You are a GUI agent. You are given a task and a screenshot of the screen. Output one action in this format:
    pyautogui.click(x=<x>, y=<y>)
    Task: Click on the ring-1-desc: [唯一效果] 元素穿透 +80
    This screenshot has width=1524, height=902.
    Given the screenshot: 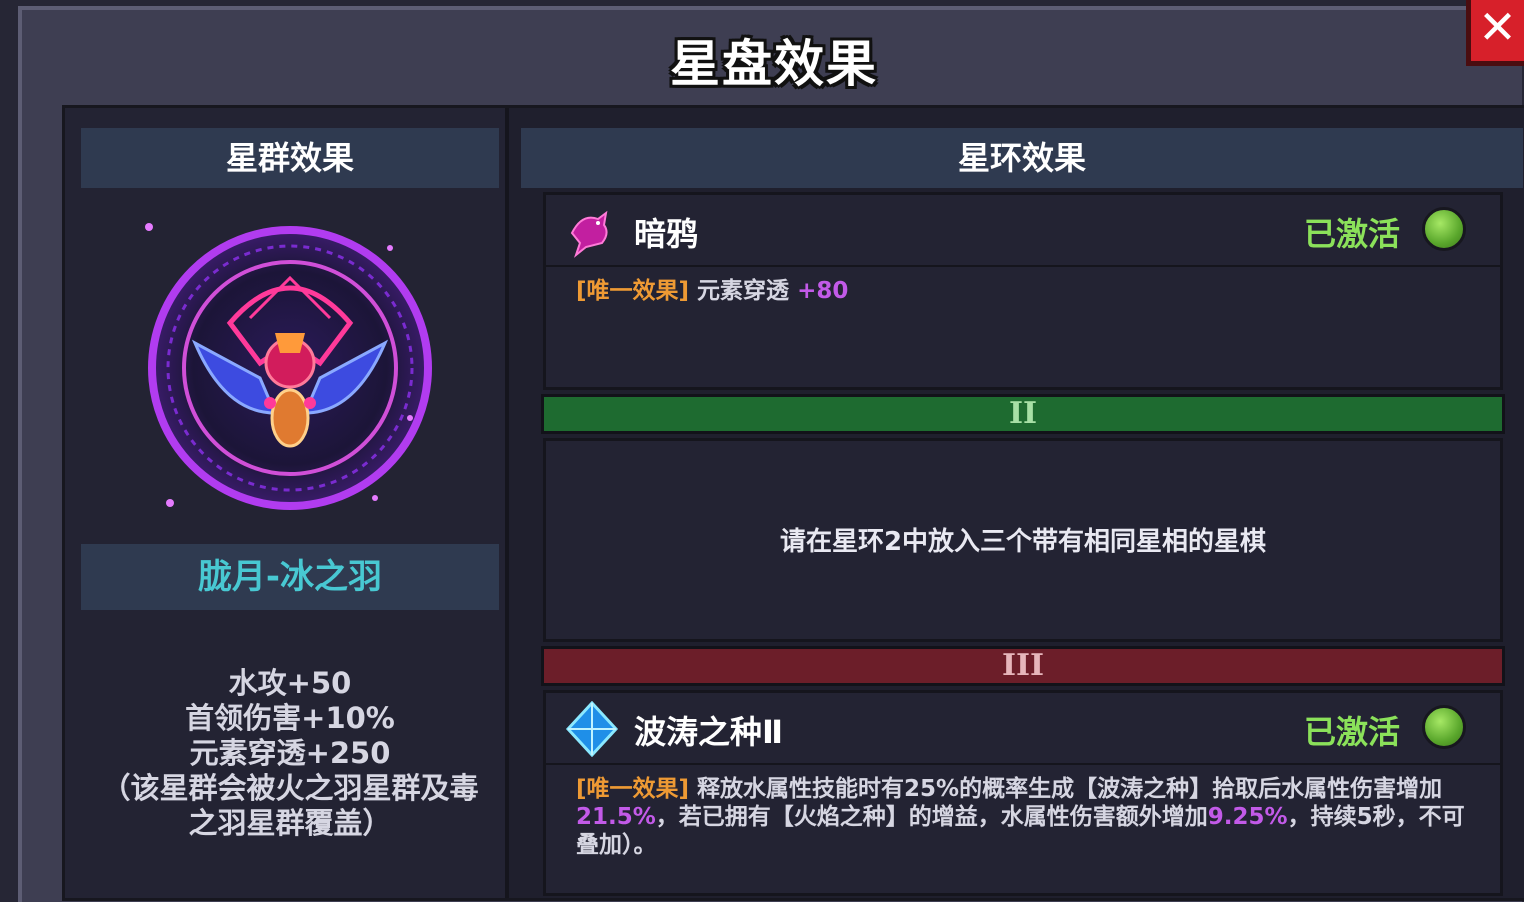 What is the action you would take?
    pyautogui.click(x=1026, y=291)
    